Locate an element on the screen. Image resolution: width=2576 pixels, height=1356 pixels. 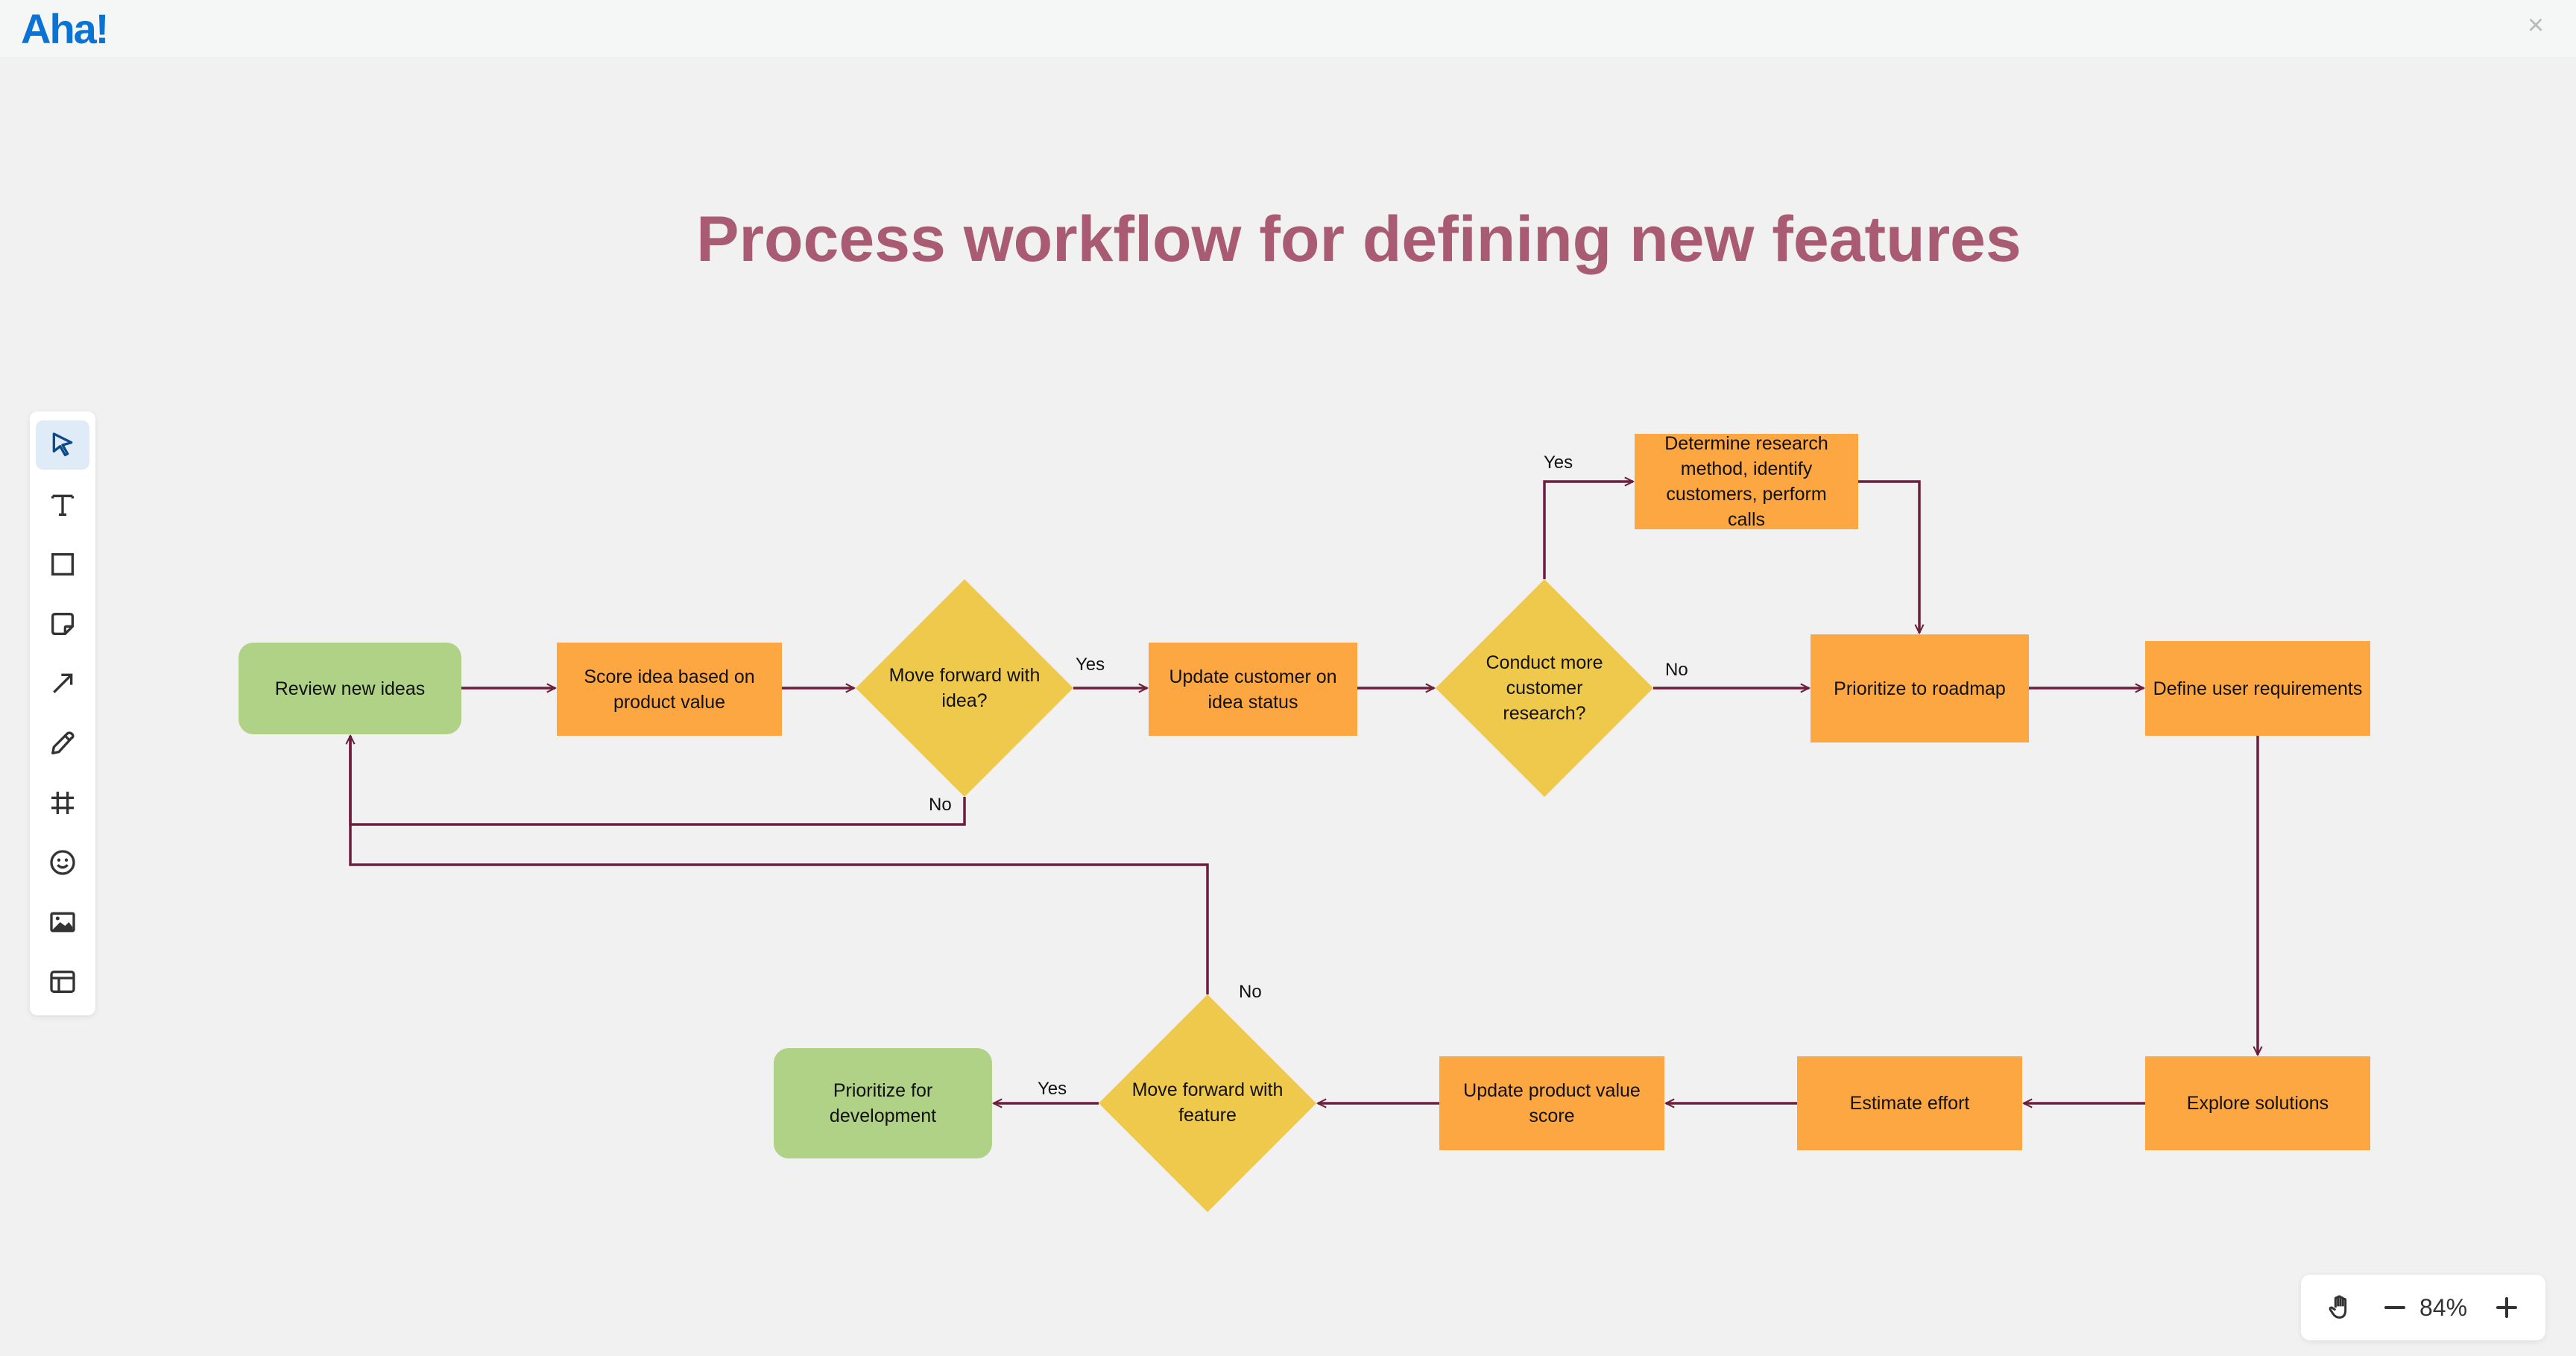
tool-arrow is located at coordinates (62, 683).